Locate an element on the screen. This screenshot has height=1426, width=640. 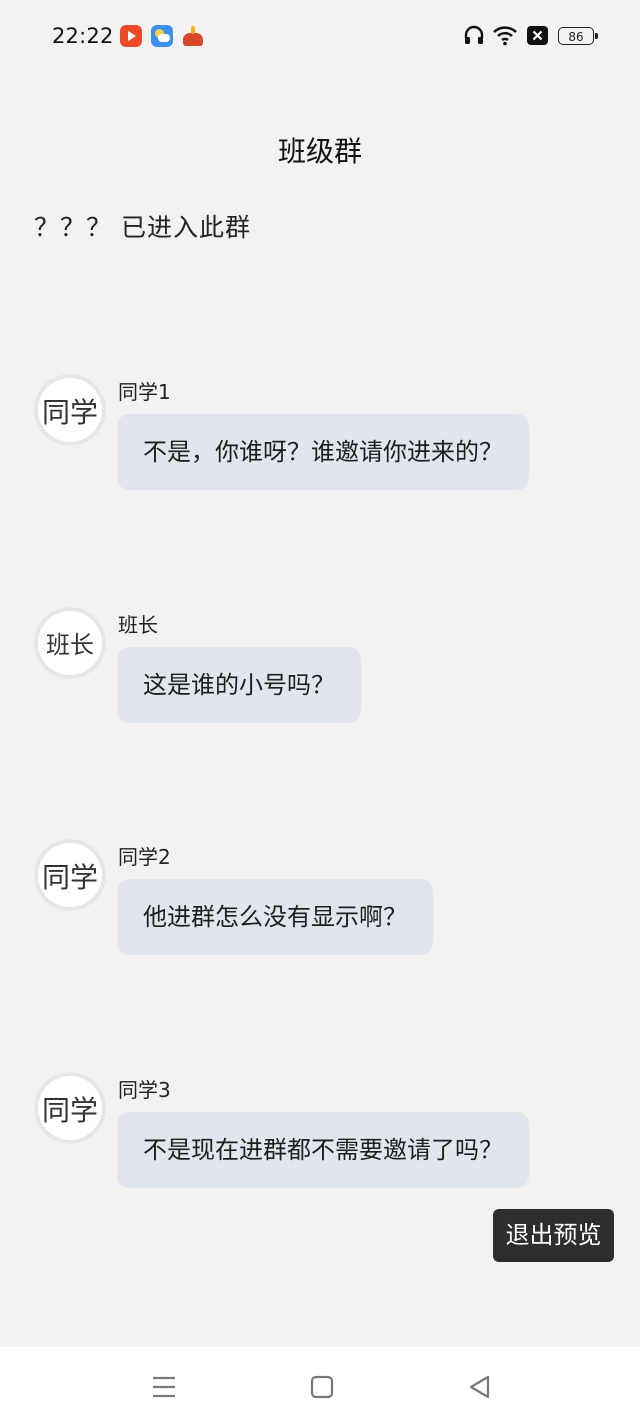
svg-text: 班长 is located at coordinates (70, 645).